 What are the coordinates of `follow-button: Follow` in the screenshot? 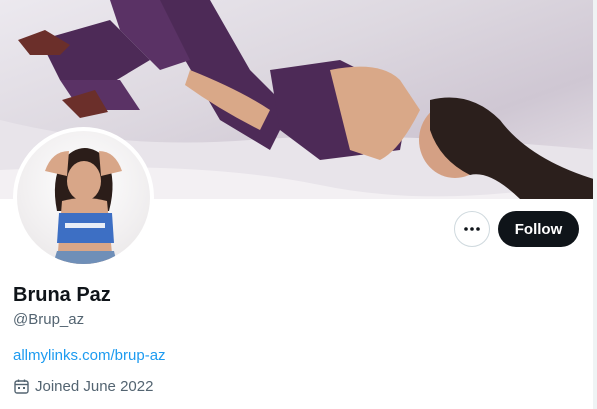 It's located at (538, 229).